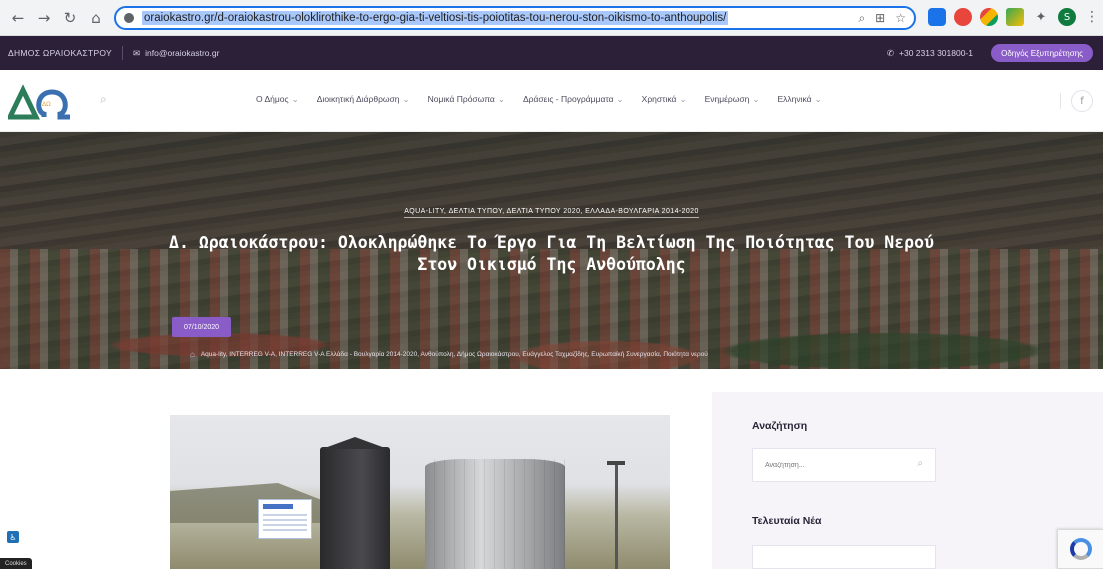  I want to click on sidebar: Αναζήτηση ⌕ Τελευταία Νέα, so click(907, 480).